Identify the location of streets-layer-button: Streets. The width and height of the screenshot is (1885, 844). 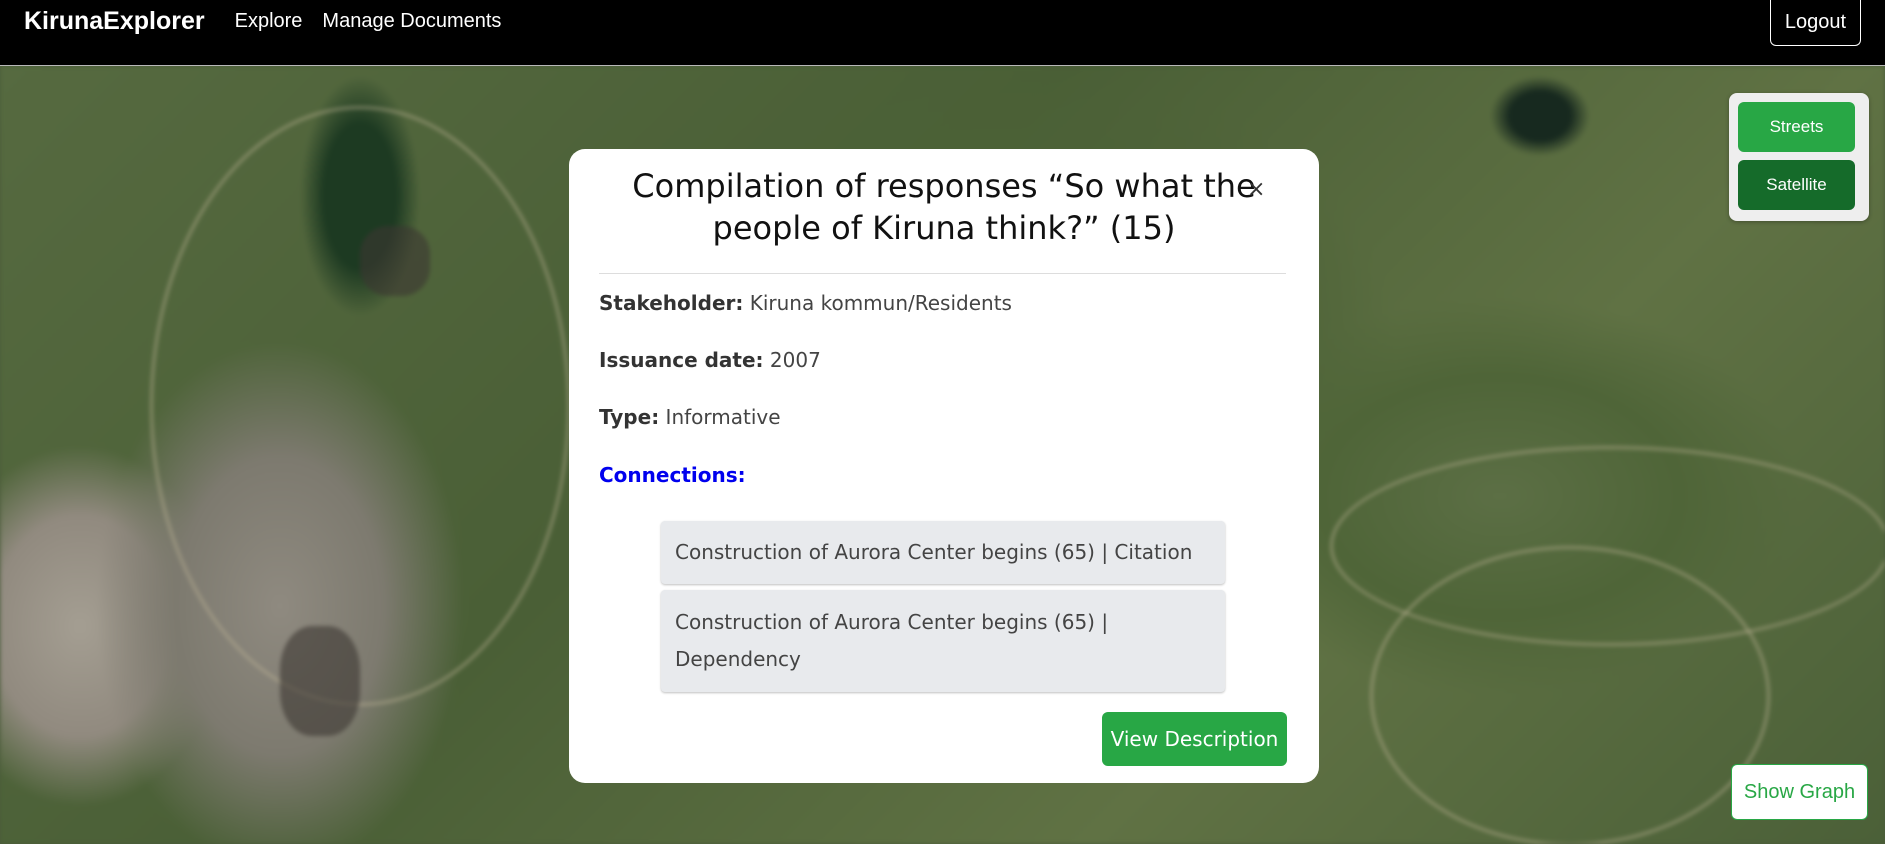
(1796, 127).